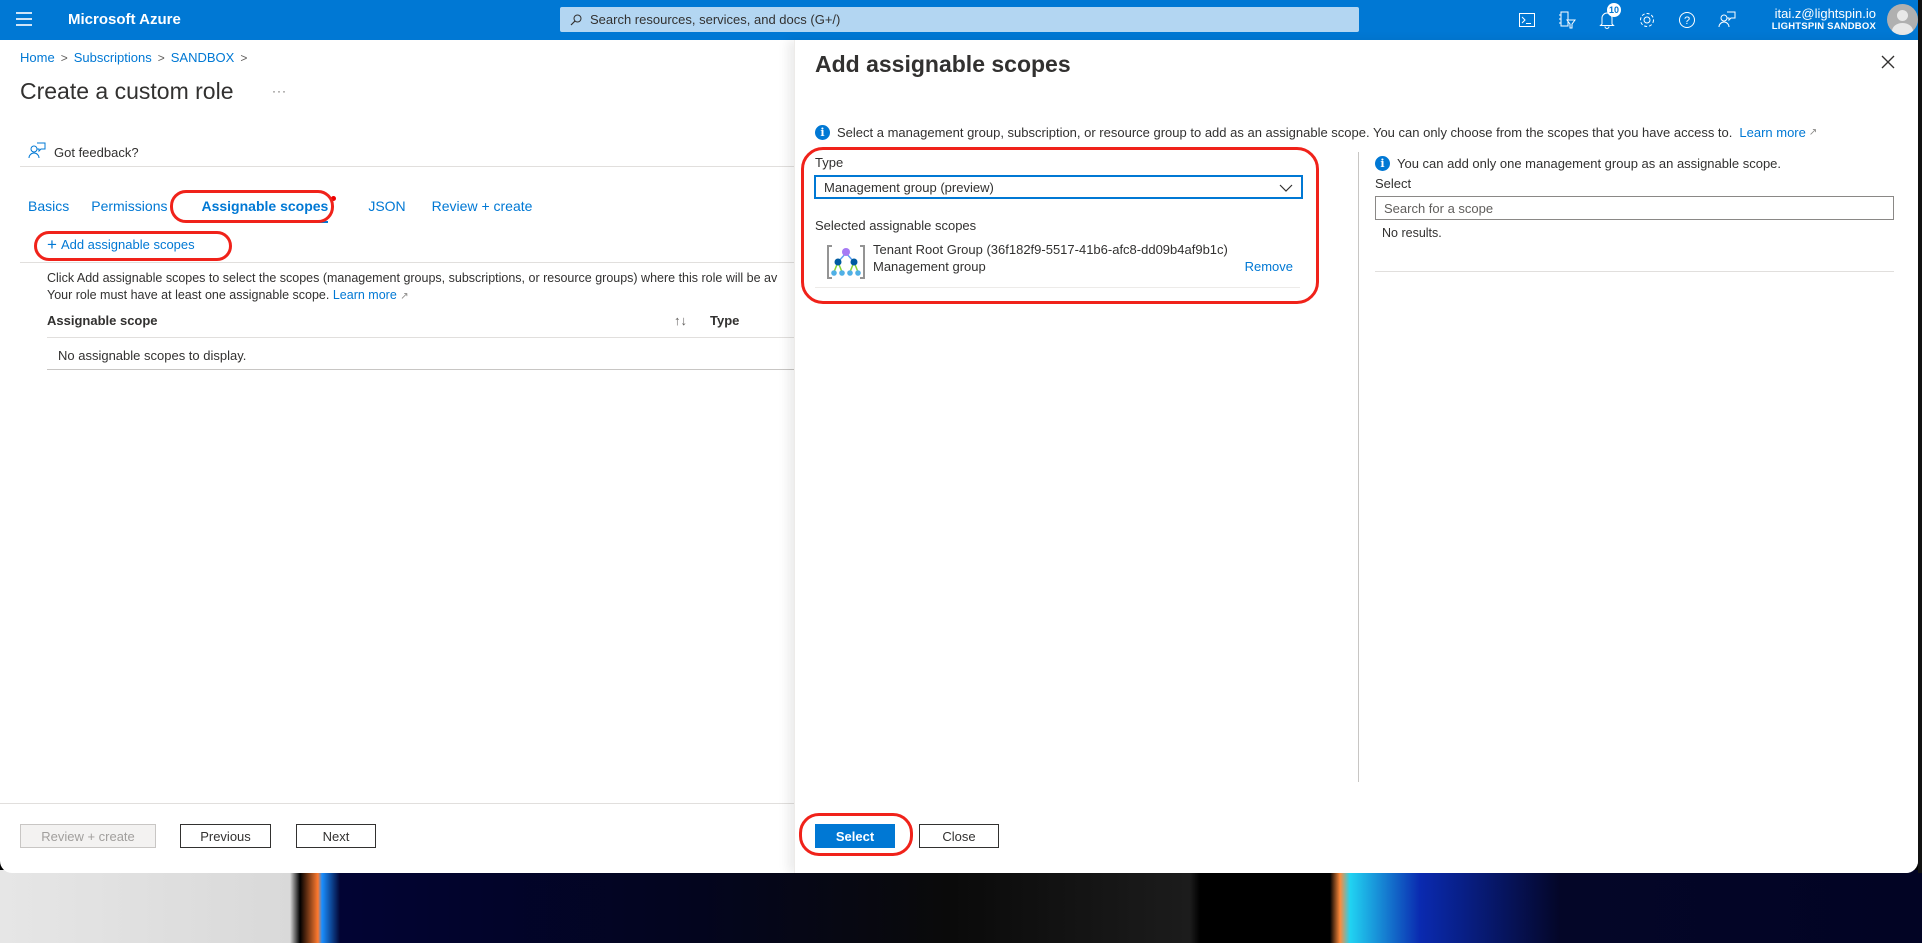 This screenshot has width=1922, height=943. What do you see at coordinates (1888, 62) in the screenshot?
I see `close-icon` at bounding box center [1888, 62].